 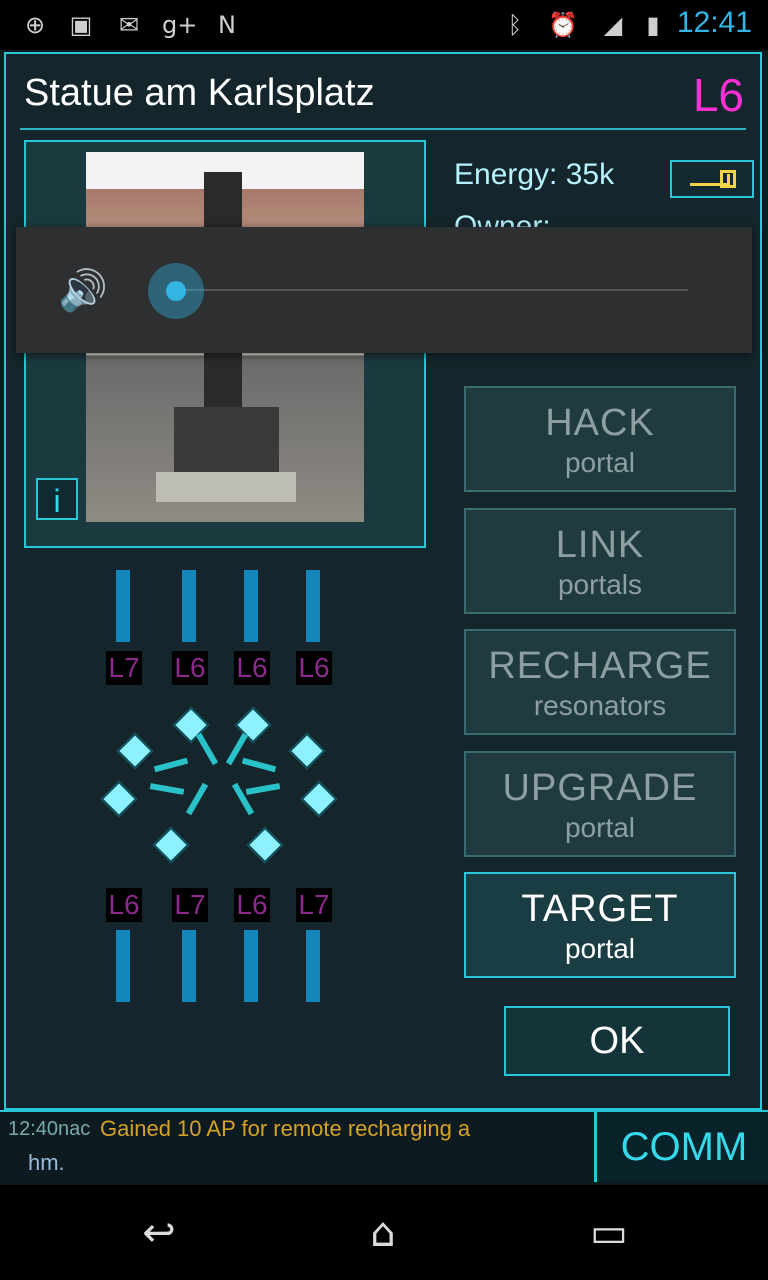 What do you see at coordinates (600, 423) in the screenshot?
I see `hack-label: HACK` at bounding box center [600, 423].